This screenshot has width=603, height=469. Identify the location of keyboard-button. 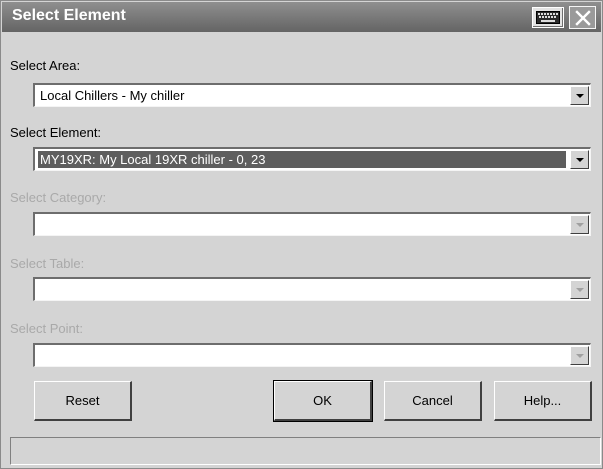
(548, 17).